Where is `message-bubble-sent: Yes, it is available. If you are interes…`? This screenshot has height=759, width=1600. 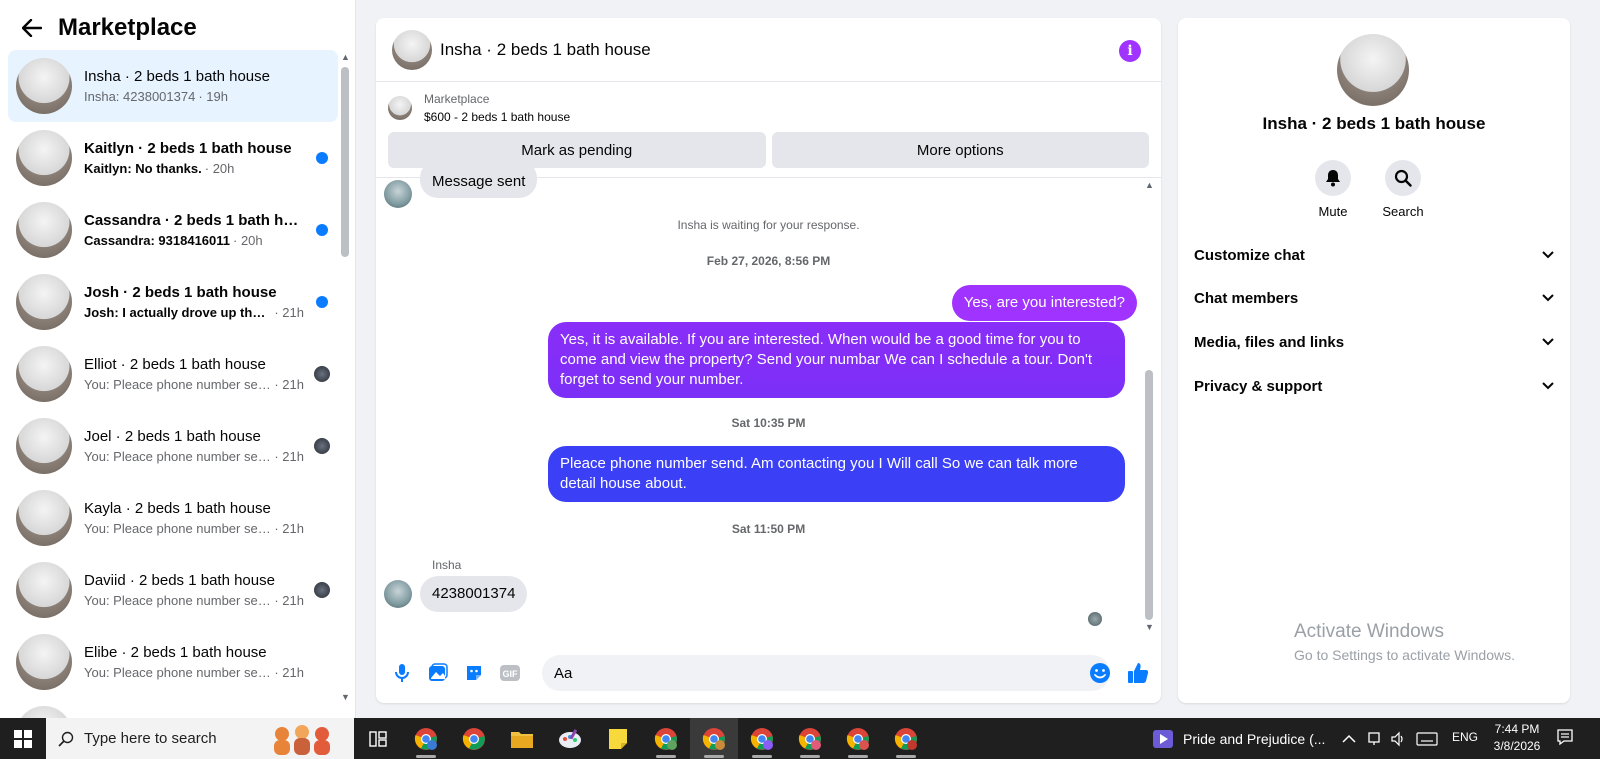
message-bubble-sent: Yes, it is available. If you are interes… is located at coordinates (836, 360).